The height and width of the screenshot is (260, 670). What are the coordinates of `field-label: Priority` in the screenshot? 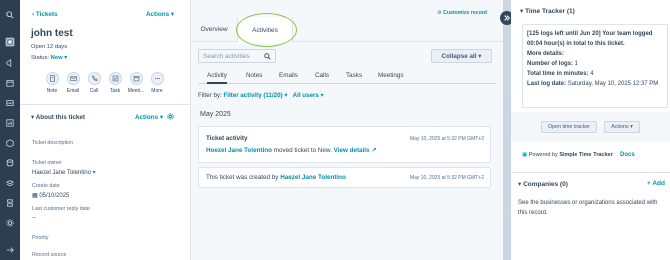 It's located at (40, 238).